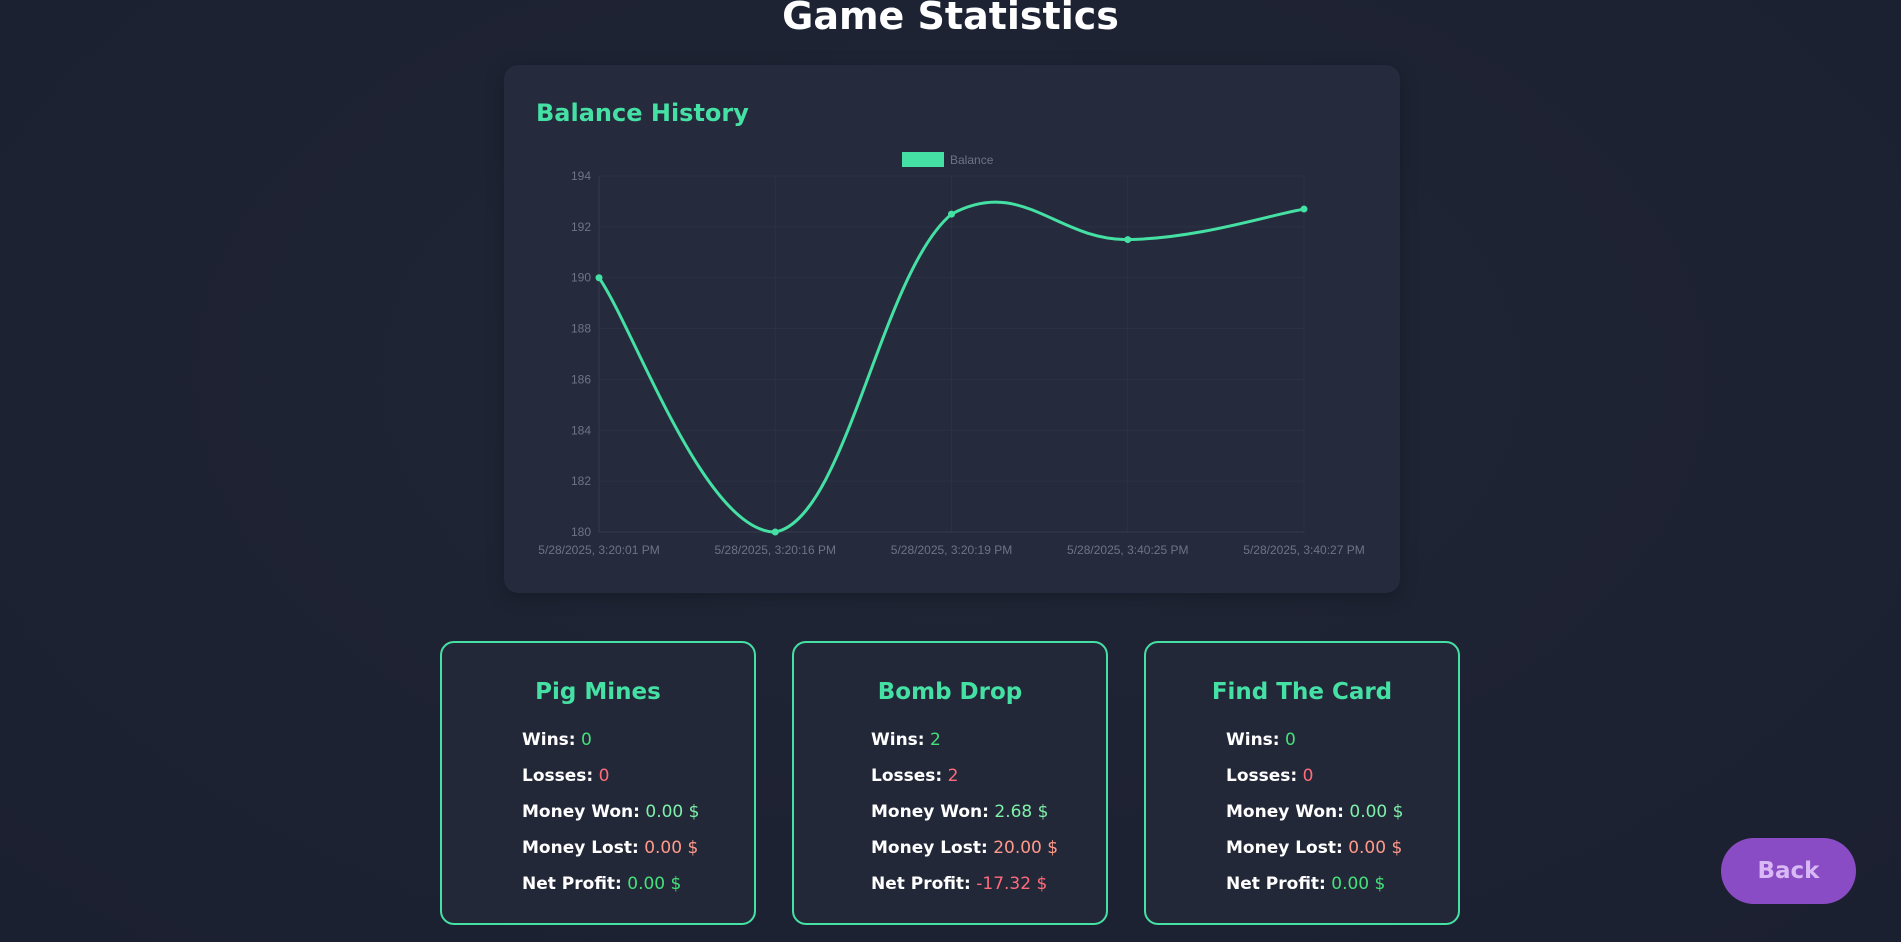 The width and height of the screenshot is (1901, 942). I want to click on stat-value: -17.32 $, so click(1012, 884).